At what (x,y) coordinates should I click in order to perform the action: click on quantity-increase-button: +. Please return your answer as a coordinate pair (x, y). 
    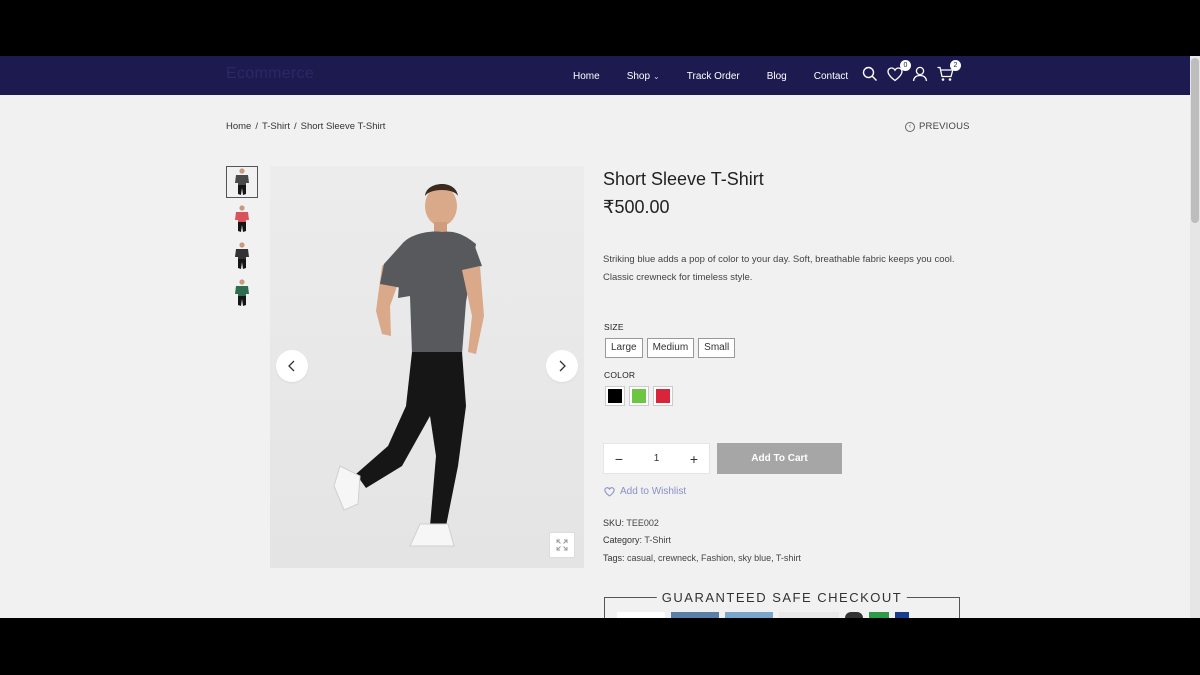
    Looking at the image, I should click on (694, 459).